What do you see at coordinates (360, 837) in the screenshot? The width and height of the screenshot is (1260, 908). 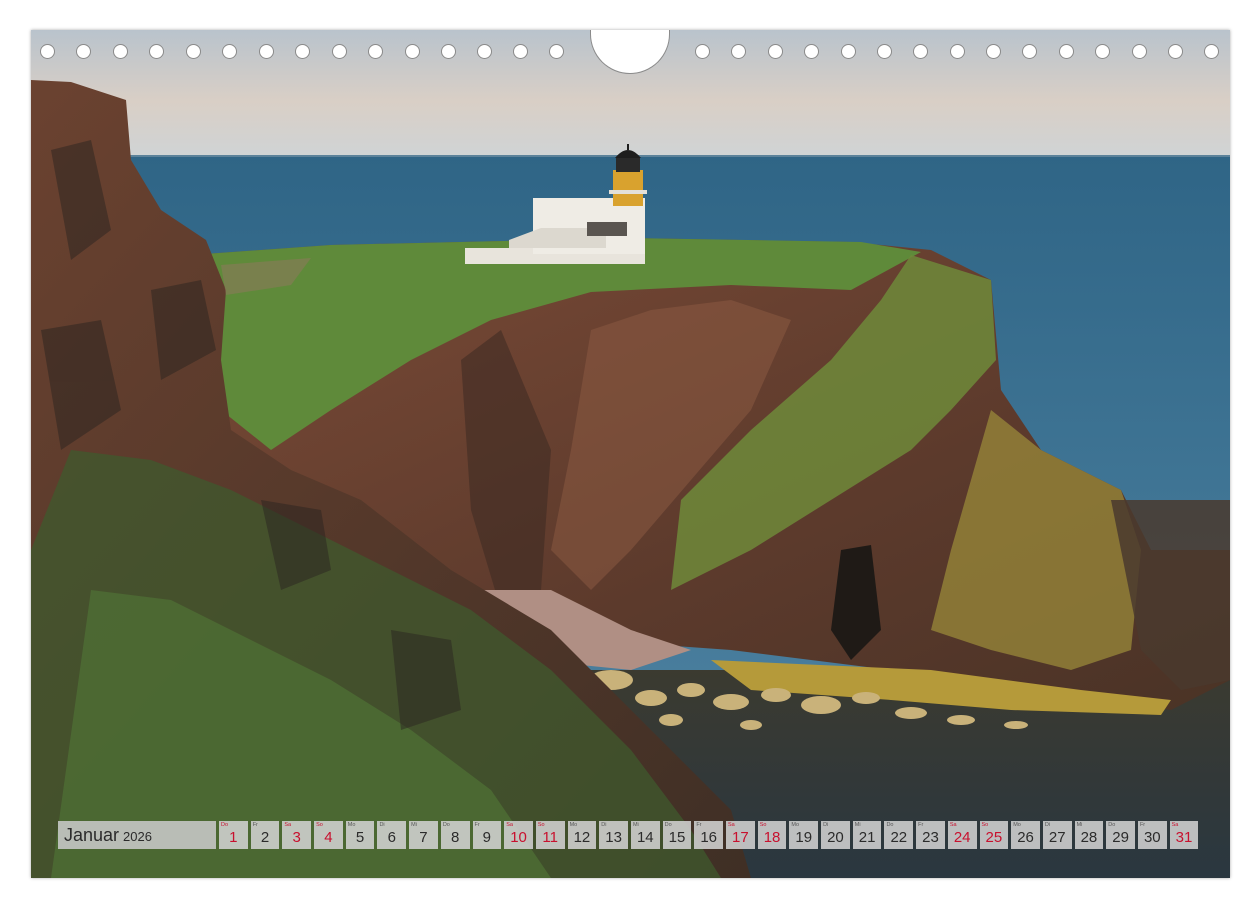 I see `day-number: 5` at bounding box center [360, 837].